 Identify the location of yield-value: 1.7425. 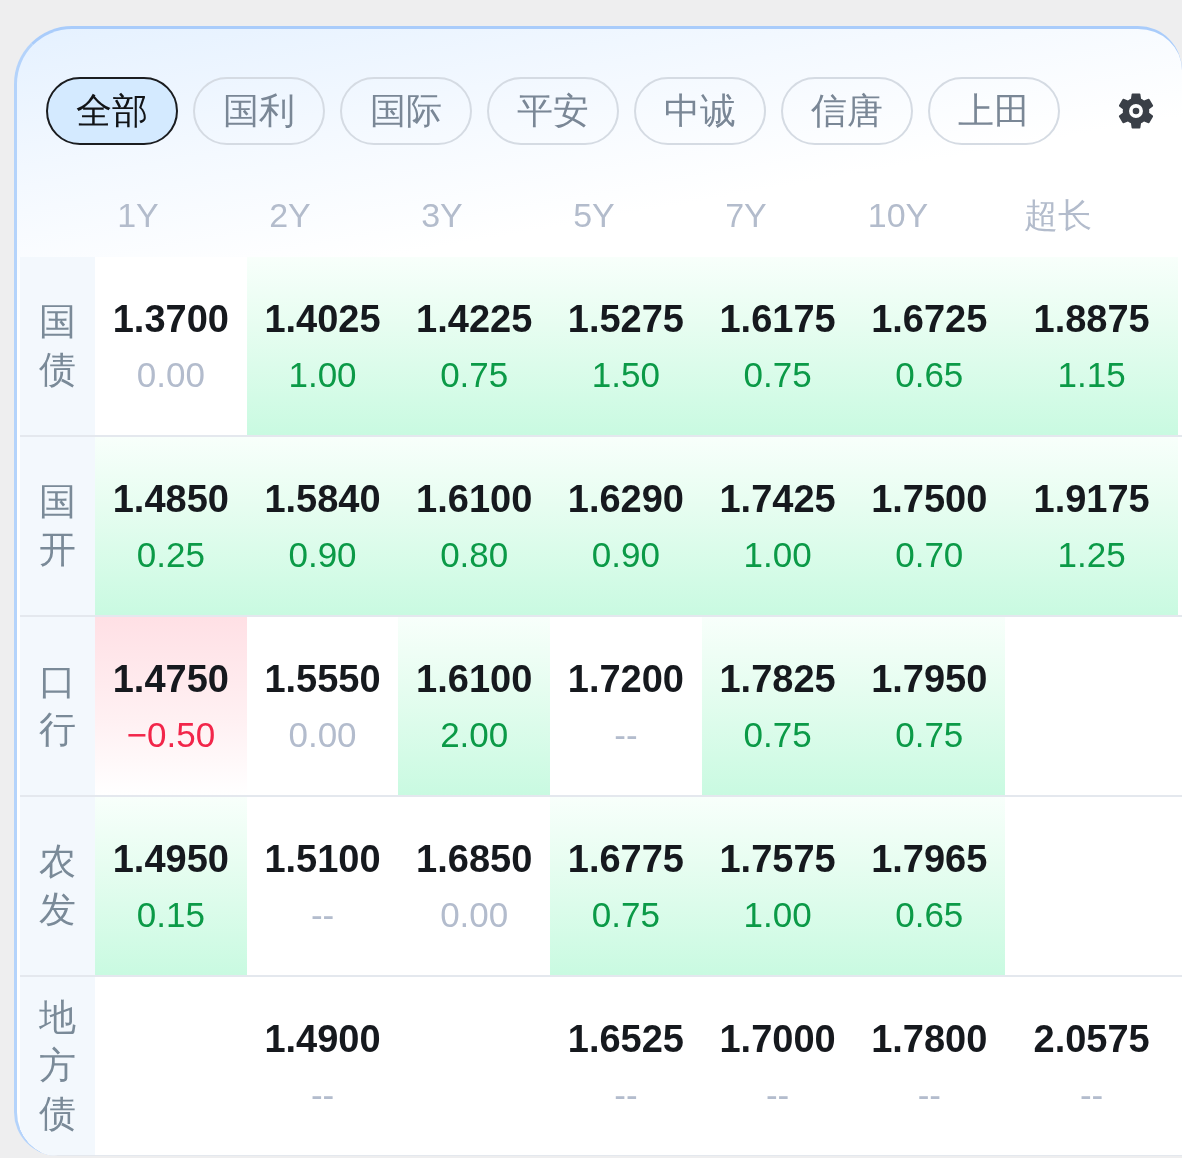
(777, 499).